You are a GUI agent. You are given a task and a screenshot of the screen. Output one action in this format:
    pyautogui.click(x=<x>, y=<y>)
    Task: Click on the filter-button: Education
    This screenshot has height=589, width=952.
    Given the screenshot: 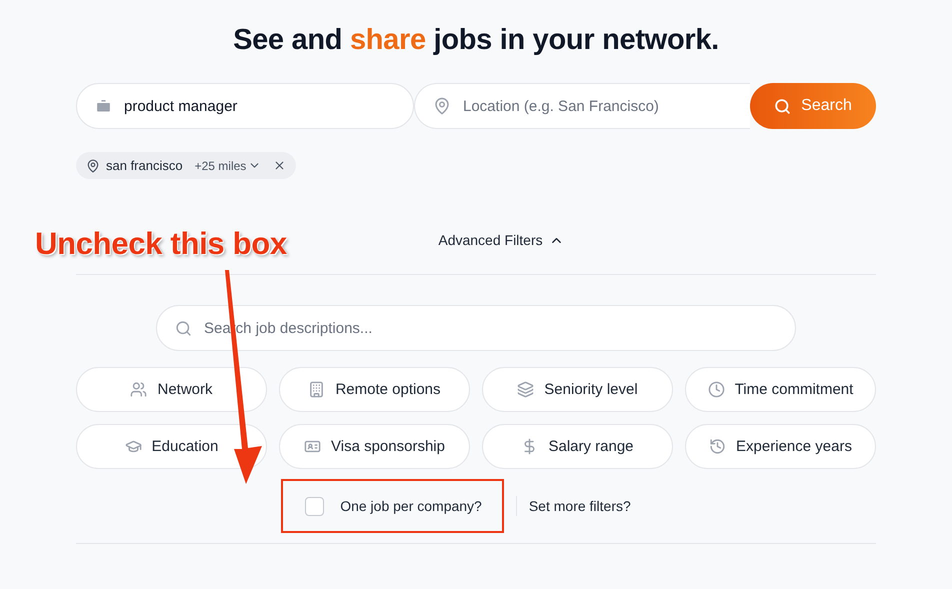 What is the action you would take?
    pyautogui.click(x=171, y=446)
    